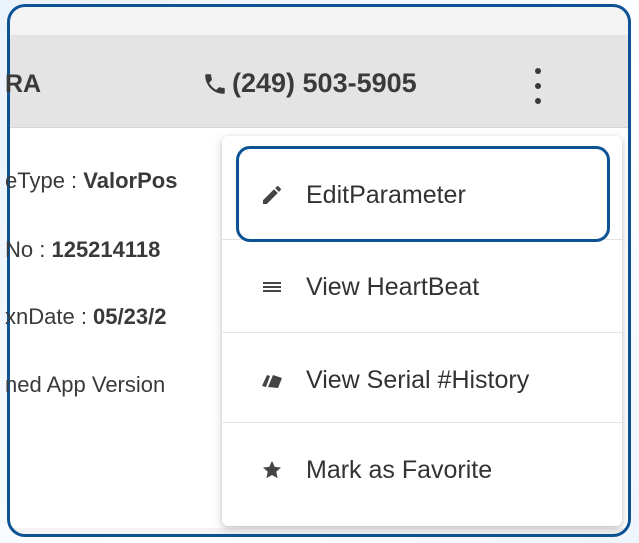  What do you see at coordinates (23, 84) in the screenshot?
I see `device-name: RA` at bounding box center [23, 84].